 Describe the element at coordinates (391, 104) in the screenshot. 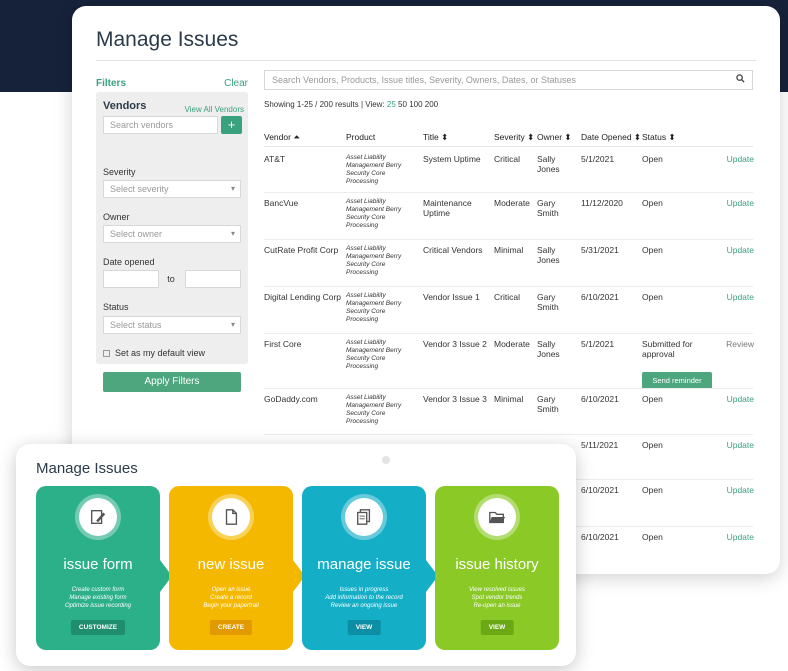

I see `view-25-link: 25` at that location.